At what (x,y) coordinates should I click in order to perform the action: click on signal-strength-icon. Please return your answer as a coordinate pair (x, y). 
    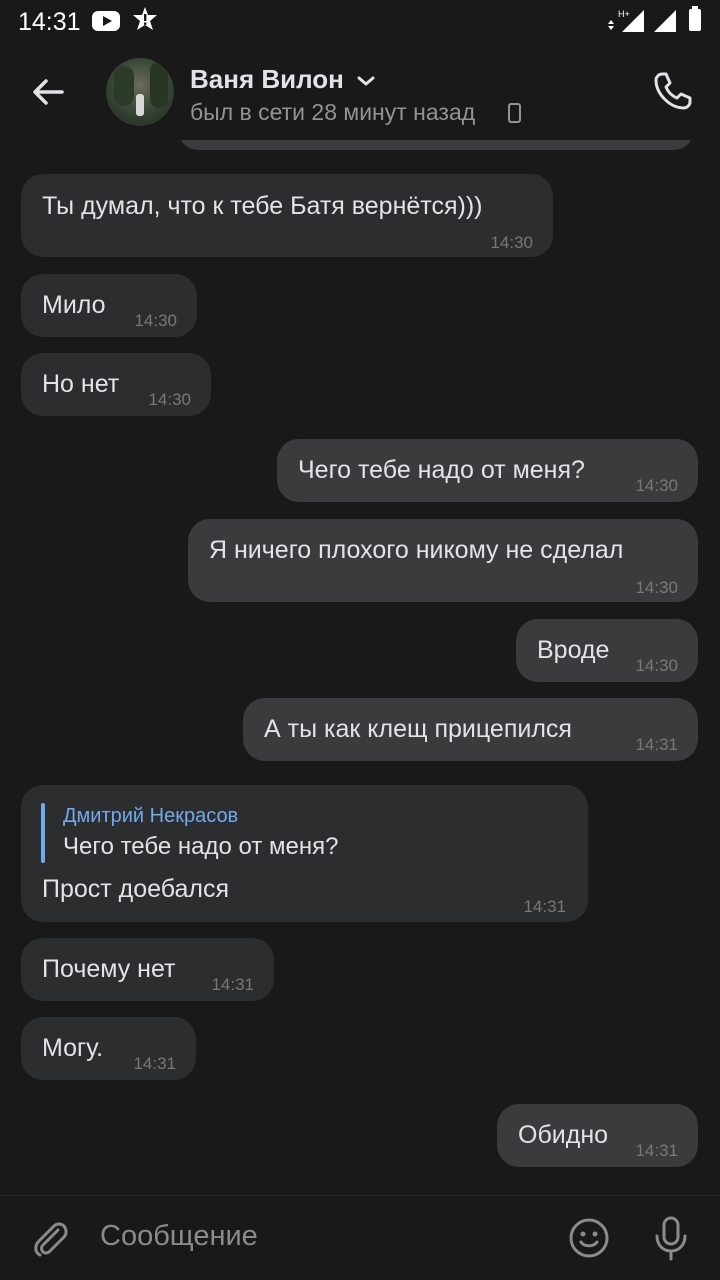
    Looking at the image, I should click on (665, 21).